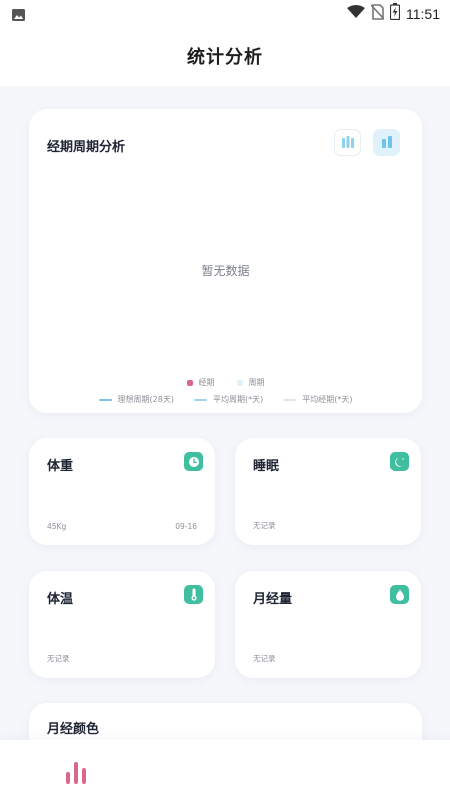 The width and height of the screenshot is (450, 800). What do you see at coordinates (200, 399) in the screenshot?
I see `average-cycle-line` at bounding box center [200, 399].